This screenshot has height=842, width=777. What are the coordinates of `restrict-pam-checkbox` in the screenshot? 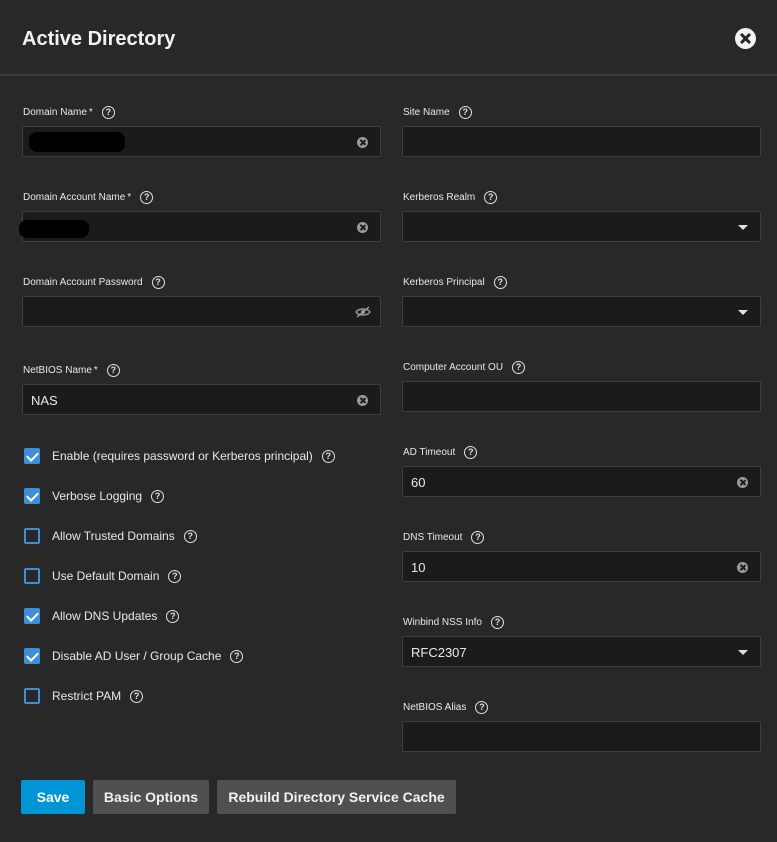 It's located at (32, 696).